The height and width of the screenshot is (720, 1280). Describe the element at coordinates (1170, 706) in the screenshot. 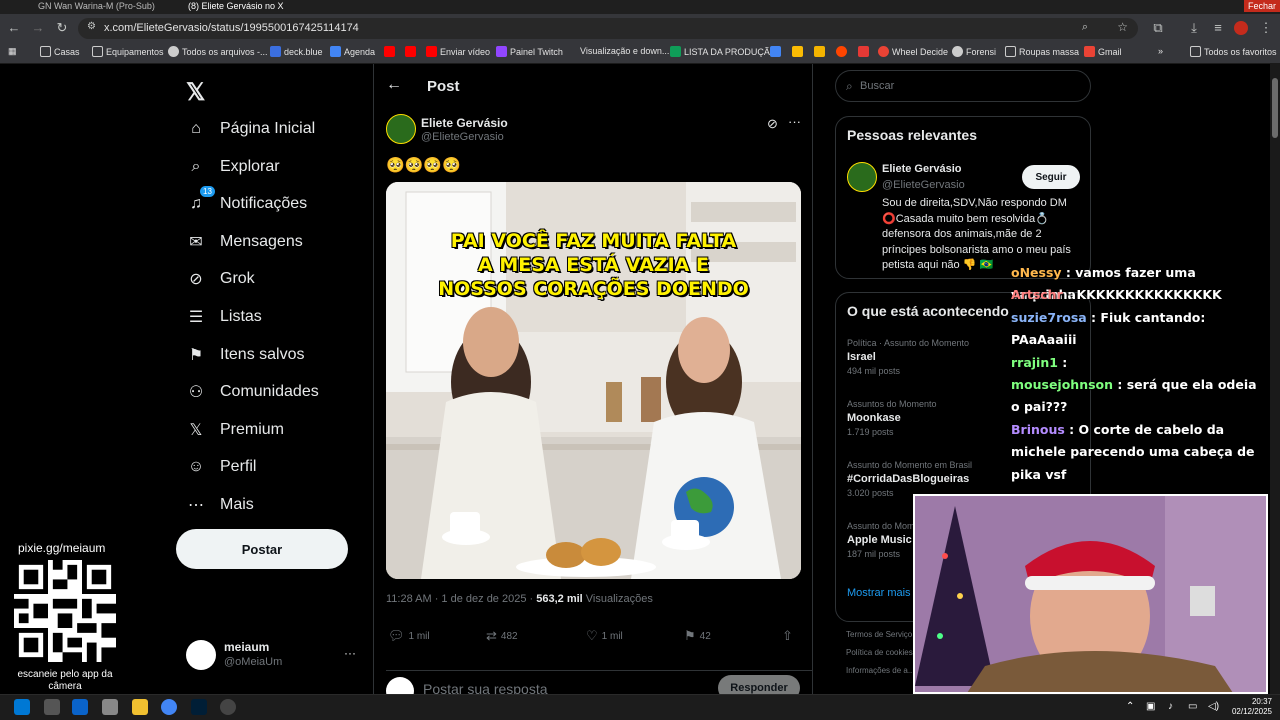

I see `mic-icon: ♪` at that location.